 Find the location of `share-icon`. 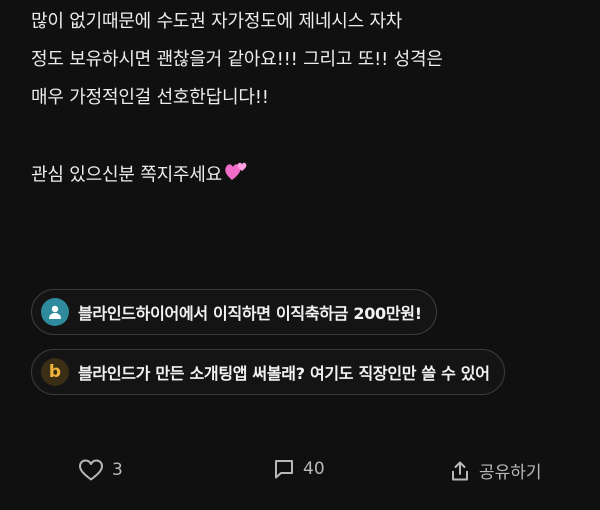

share-icon is located at coordinates (460, 471).